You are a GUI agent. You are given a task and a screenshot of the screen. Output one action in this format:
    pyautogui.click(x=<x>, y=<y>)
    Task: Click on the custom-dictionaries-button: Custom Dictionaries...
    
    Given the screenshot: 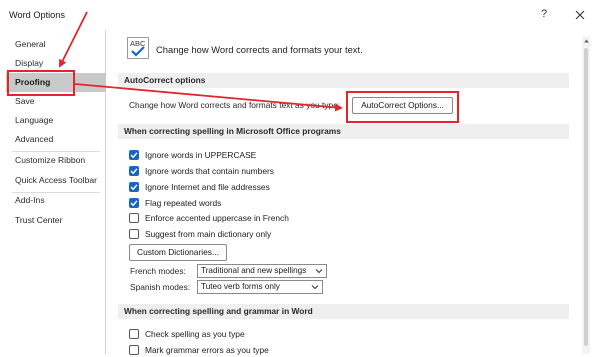 What is the action you would take?
    pyautogui.click(x=178, y=252)
    